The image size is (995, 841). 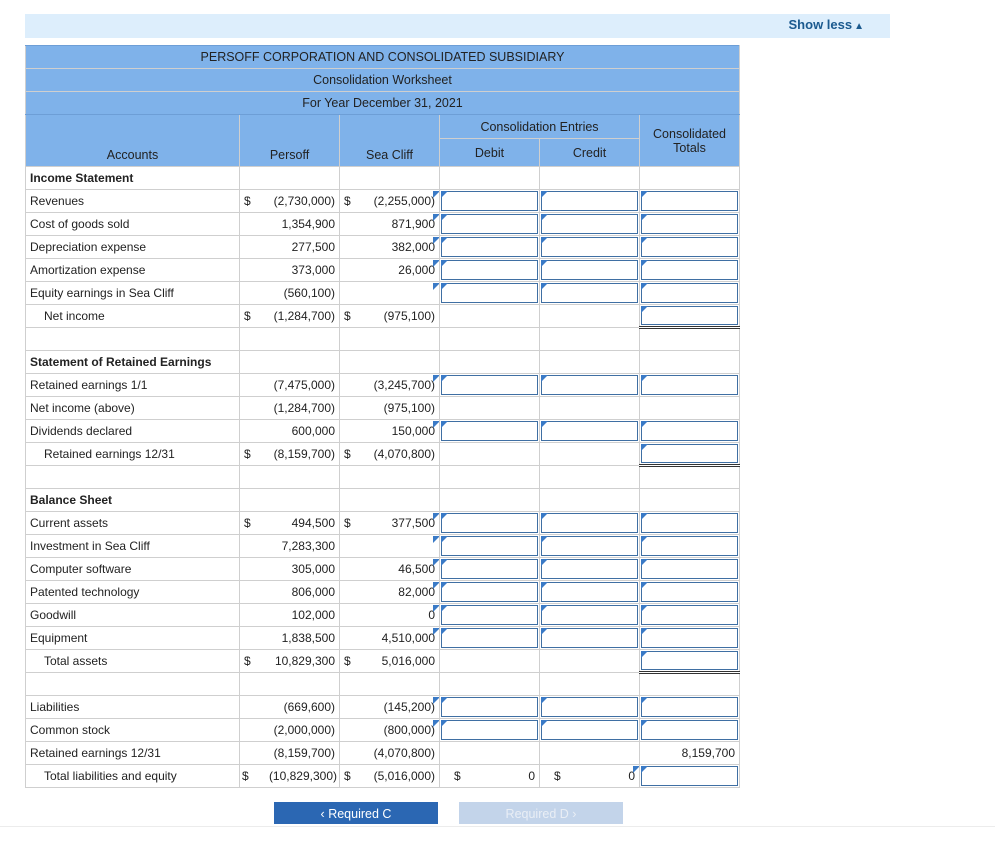 What do you see at coordinates (389, 201) in the screenshot?
I see `seacliff-value: $ (2,255,000)` at bounding box center [389, 201].